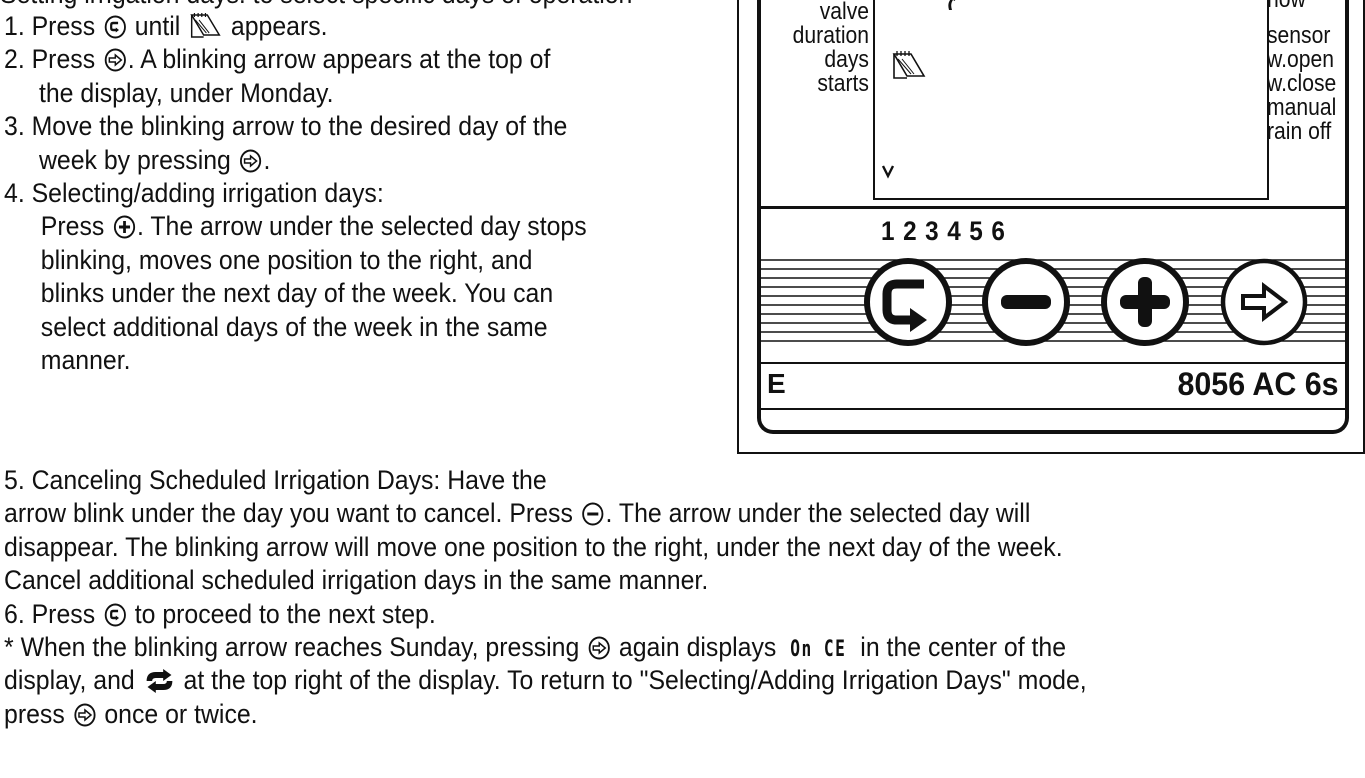 This screenshot has width=1365, height=778. What do you see at coordinates (830, 35) in the screenshot?
I see `label-duration: duration` at bounding box center [830, 35].